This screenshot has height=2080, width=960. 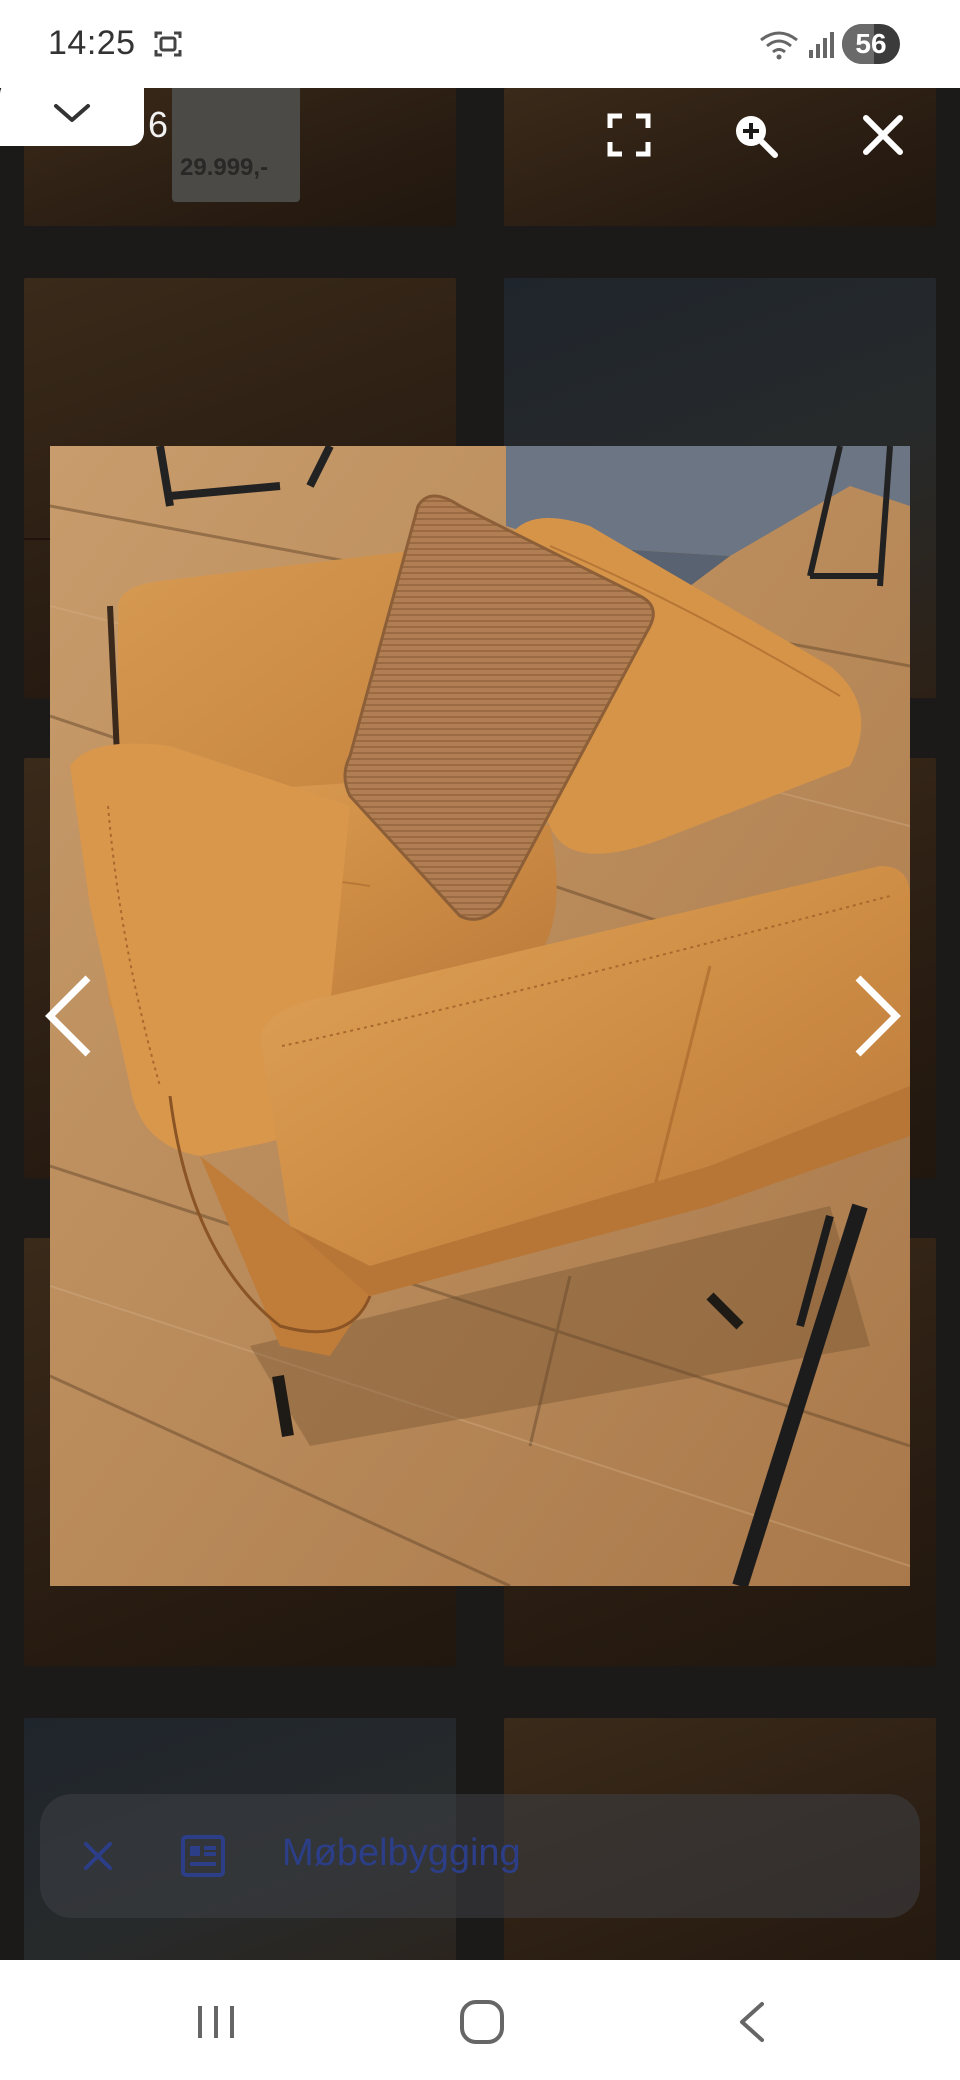 I want to click on chevron-down-icon, so click(x=72, y=113).